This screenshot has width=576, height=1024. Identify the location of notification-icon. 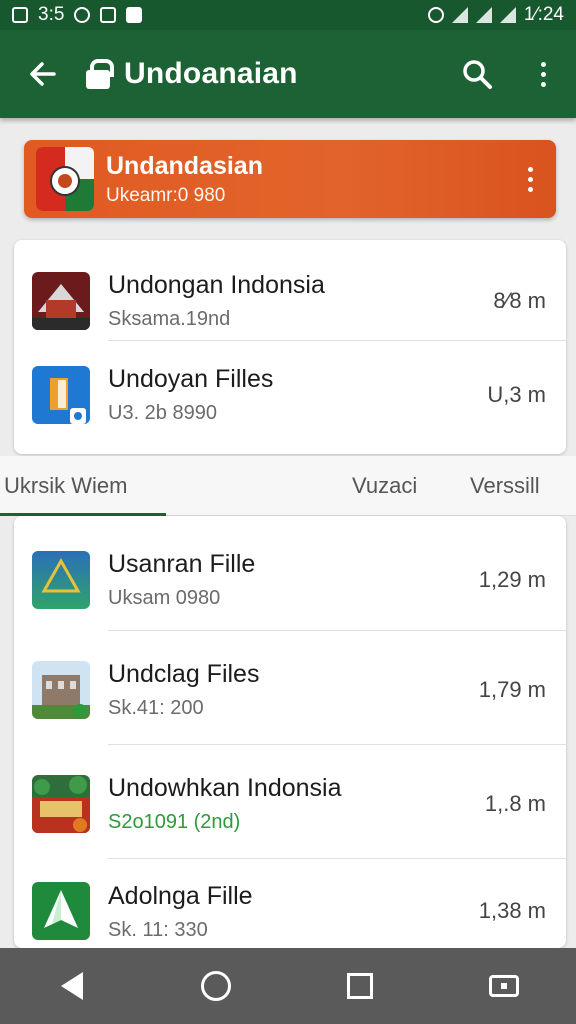
(20, 15).